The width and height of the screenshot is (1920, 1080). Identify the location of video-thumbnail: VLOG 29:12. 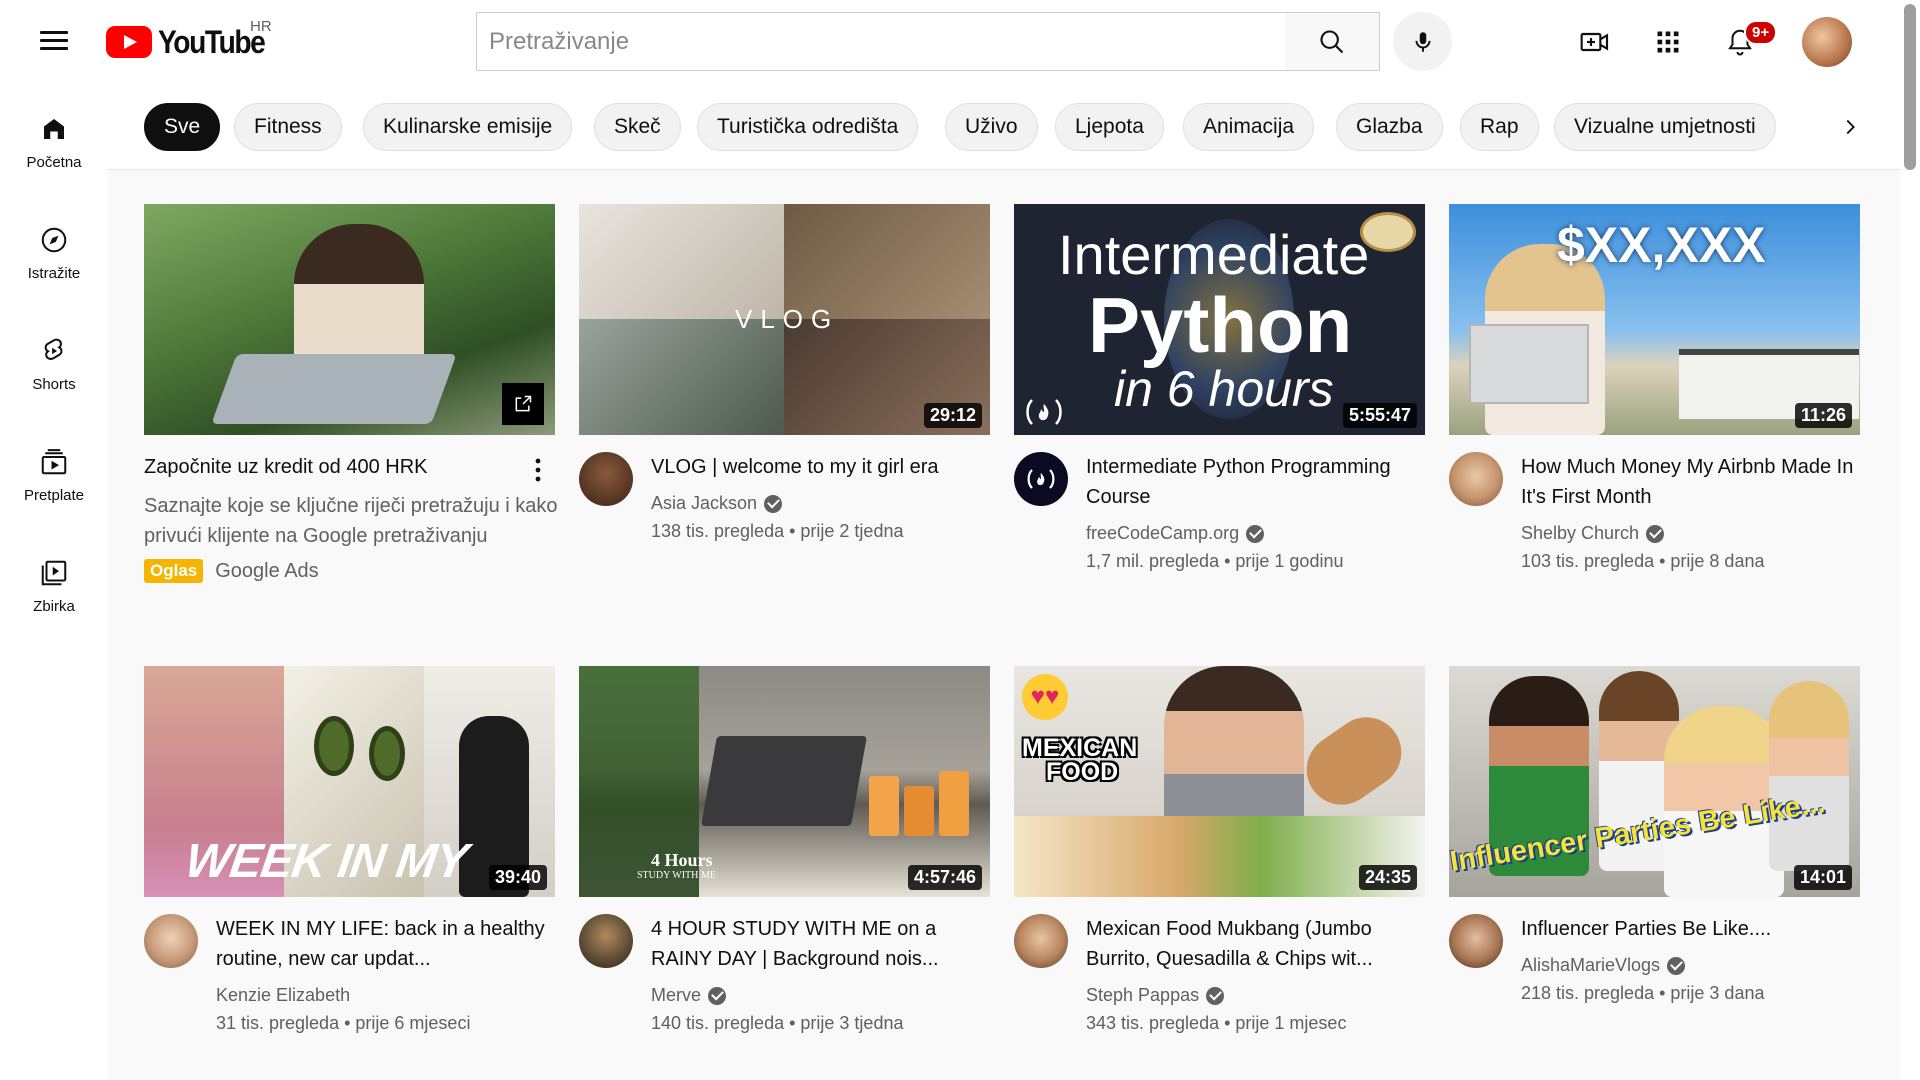
(784, 319).